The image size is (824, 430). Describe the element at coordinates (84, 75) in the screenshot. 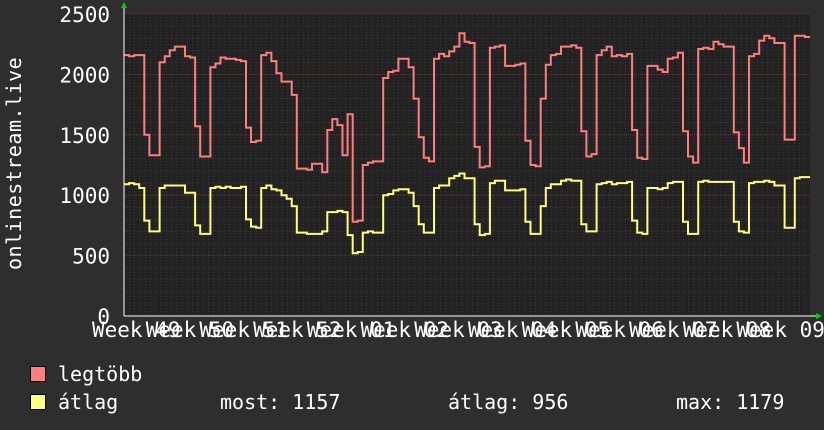

I see `y-tick-label: 2000` at that location.